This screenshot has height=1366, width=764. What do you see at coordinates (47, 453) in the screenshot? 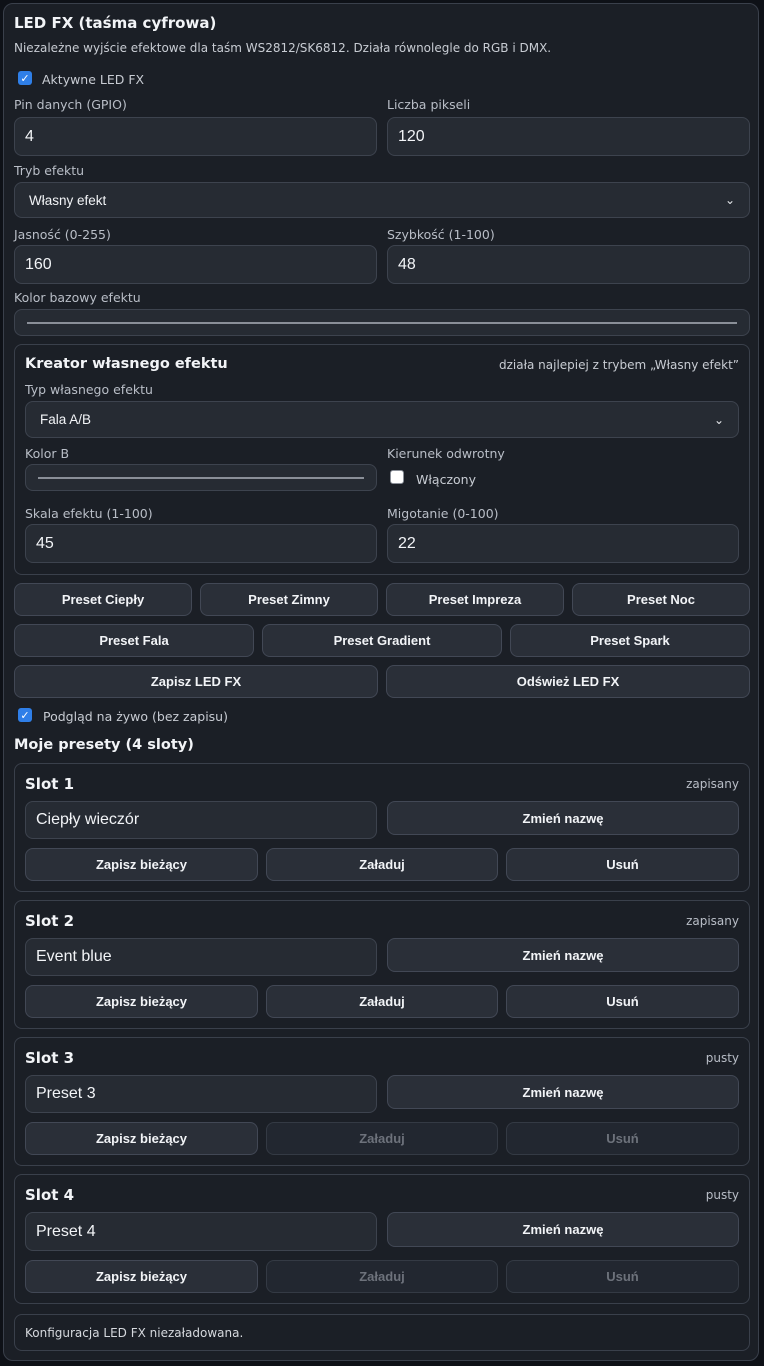
I see `color-b-label: Kolor B` at bounding box center [47, 453].